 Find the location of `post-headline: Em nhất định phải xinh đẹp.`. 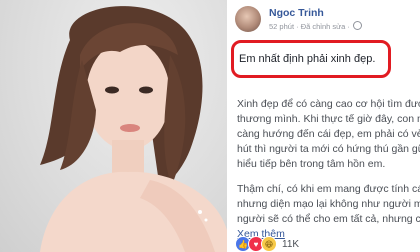

post-headline: Em nhất định phải xinh đẹp. is located at coordinates (307, 59).